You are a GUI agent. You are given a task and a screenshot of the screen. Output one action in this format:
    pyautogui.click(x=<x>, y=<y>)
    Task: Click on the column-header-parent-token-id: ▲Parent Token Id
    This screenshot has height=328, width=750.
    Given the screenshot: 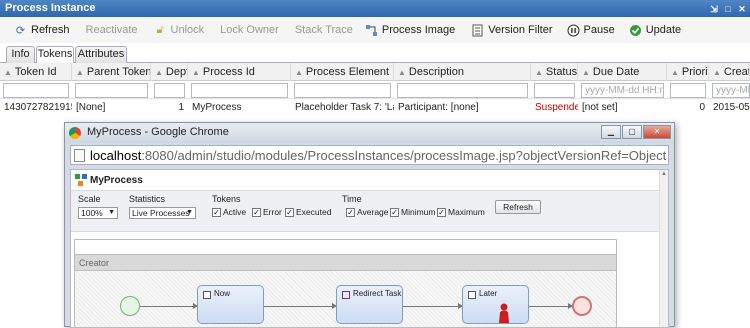 What is the action you would take?
    pyautogui.click(x=111, y=72)
    